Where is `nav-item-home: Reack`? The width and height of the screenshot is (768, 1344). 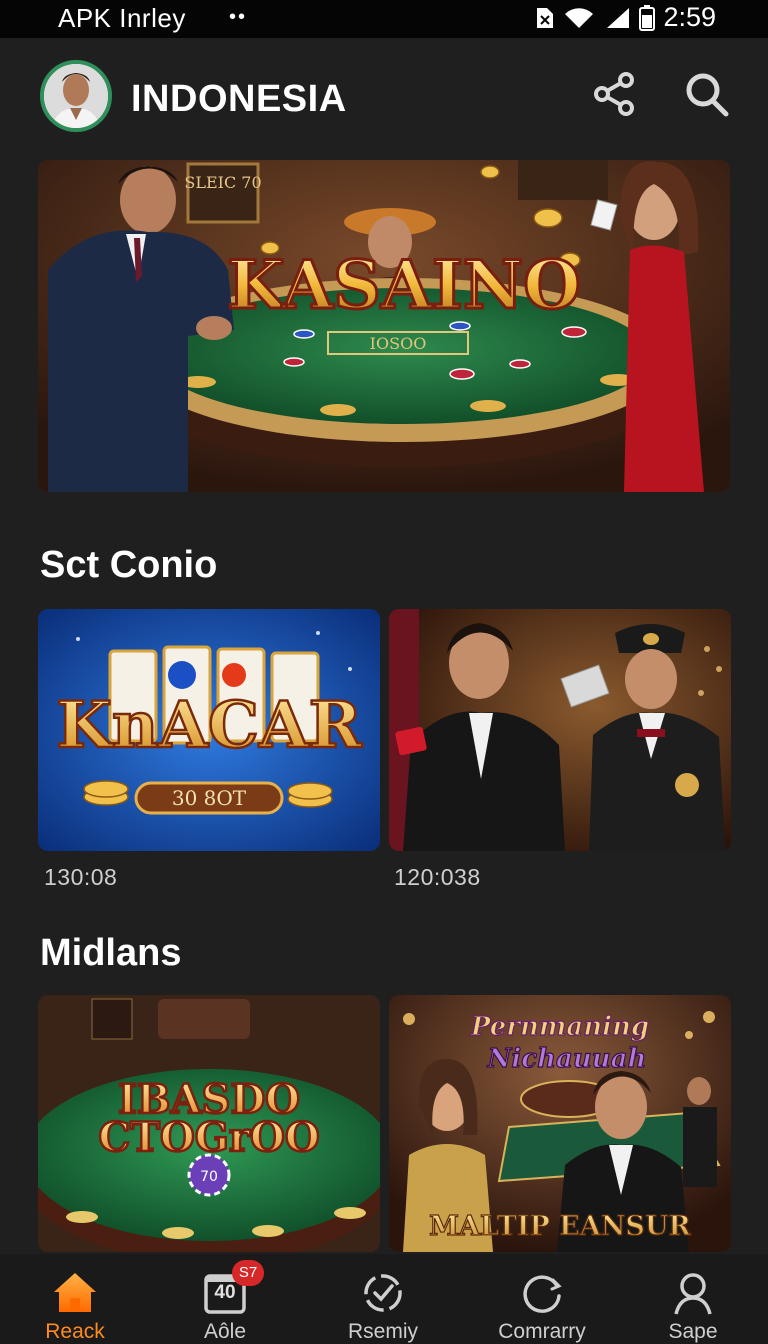 nav-item-home: Reack is located at coordinates (75, 1299).